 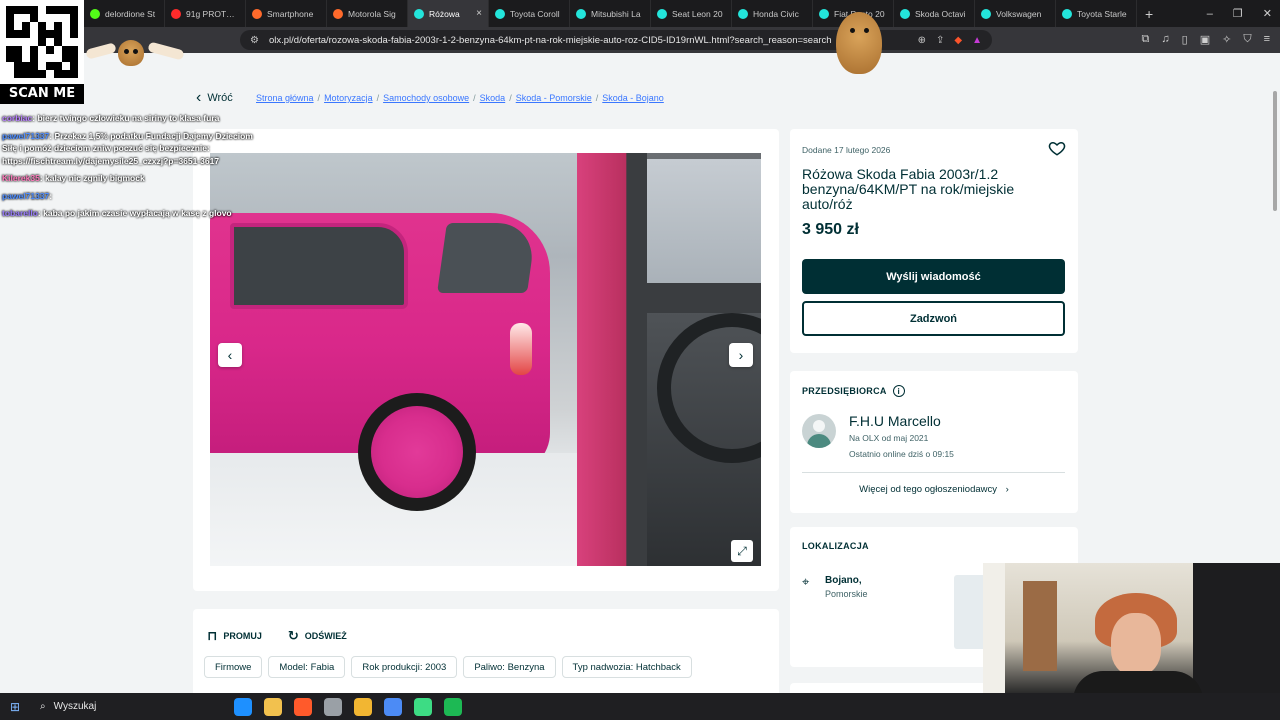 What do you see at coordinates (285, 98) in the screenshot?
I see `breadcrumb-item: Strona główna` at bounding box center [285, 98].